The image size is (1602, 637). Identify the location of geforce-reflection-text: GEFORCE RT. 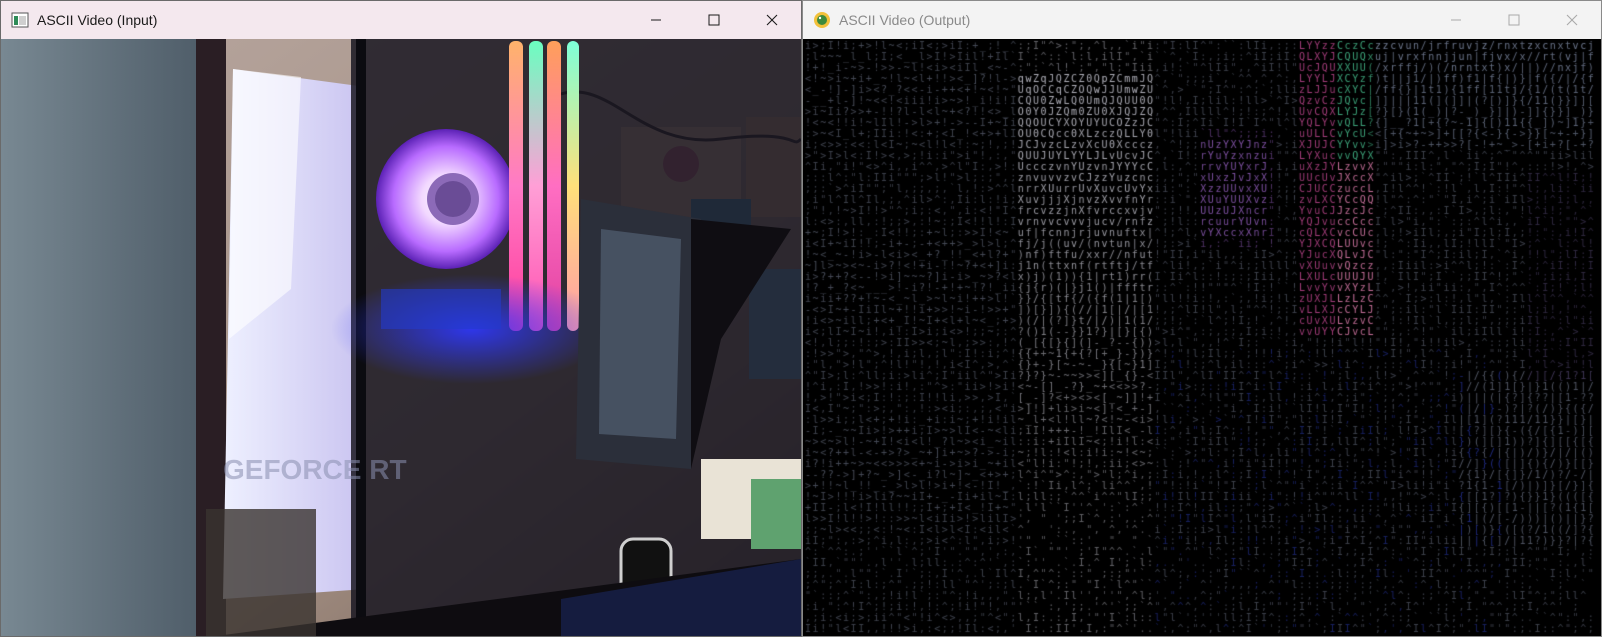
(315, 469).